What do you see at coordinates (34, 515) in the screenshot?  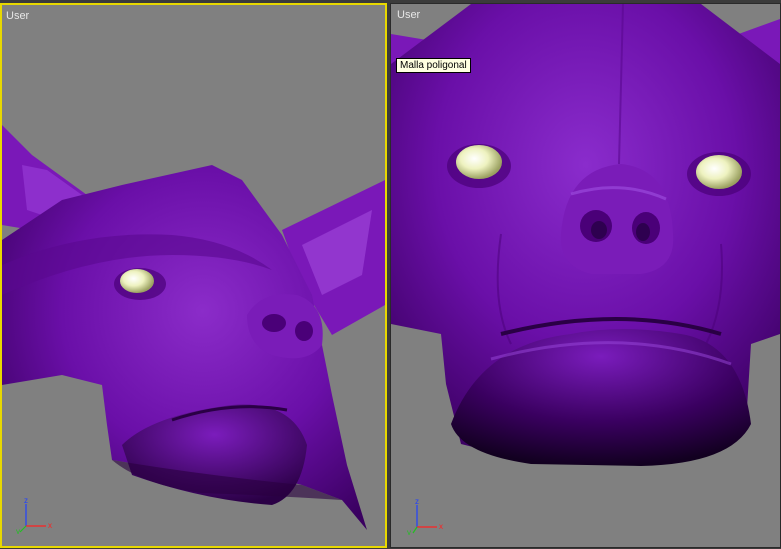 I see `axis-gizmo-left: z x y` at bounding box center [34, 515].